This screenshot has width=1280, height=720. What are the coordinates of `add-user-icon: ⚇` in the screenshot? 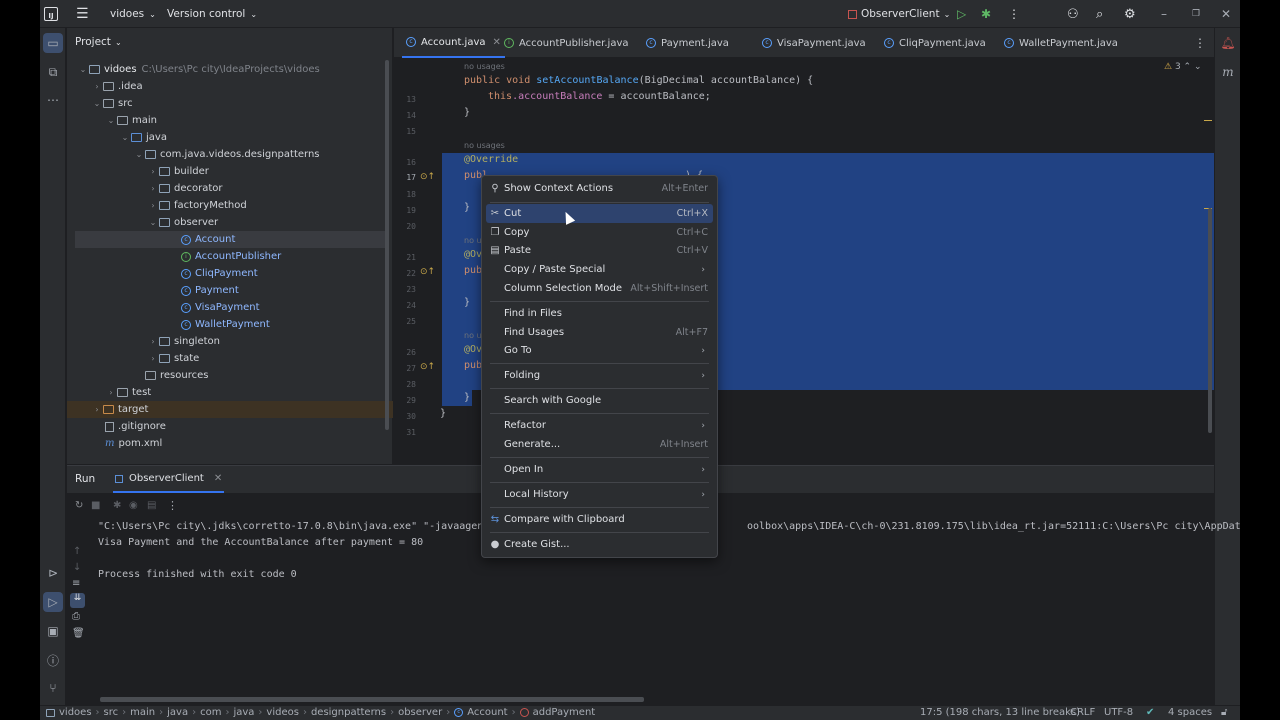 It's located at (1073, 14).